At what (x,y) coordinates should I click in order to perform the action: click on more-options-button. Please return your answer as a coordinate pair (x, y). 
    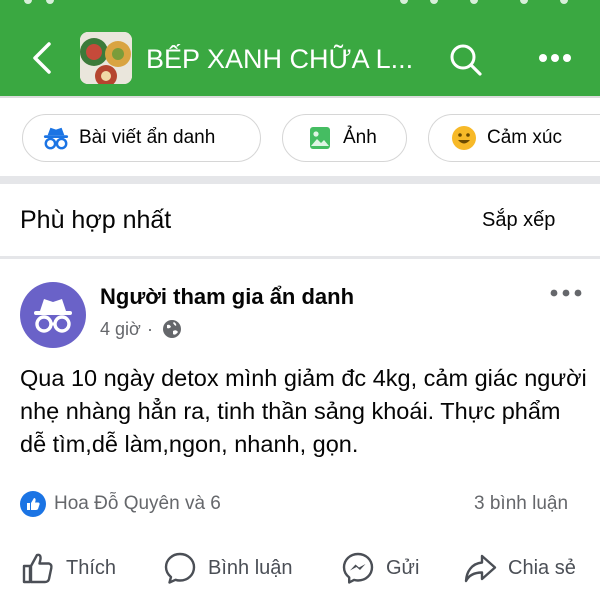
    Looking at the image, I should click on (555, 58).